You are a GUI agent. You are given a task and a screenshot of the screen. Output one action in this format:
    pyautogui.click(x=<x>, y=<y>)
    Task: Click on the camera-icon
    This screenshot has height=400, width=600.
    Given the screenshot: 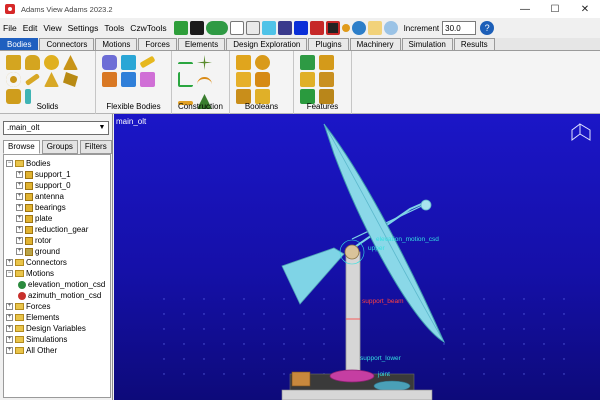 What is the action you would take?
    pyautogui.click(x=316, y=28)
    